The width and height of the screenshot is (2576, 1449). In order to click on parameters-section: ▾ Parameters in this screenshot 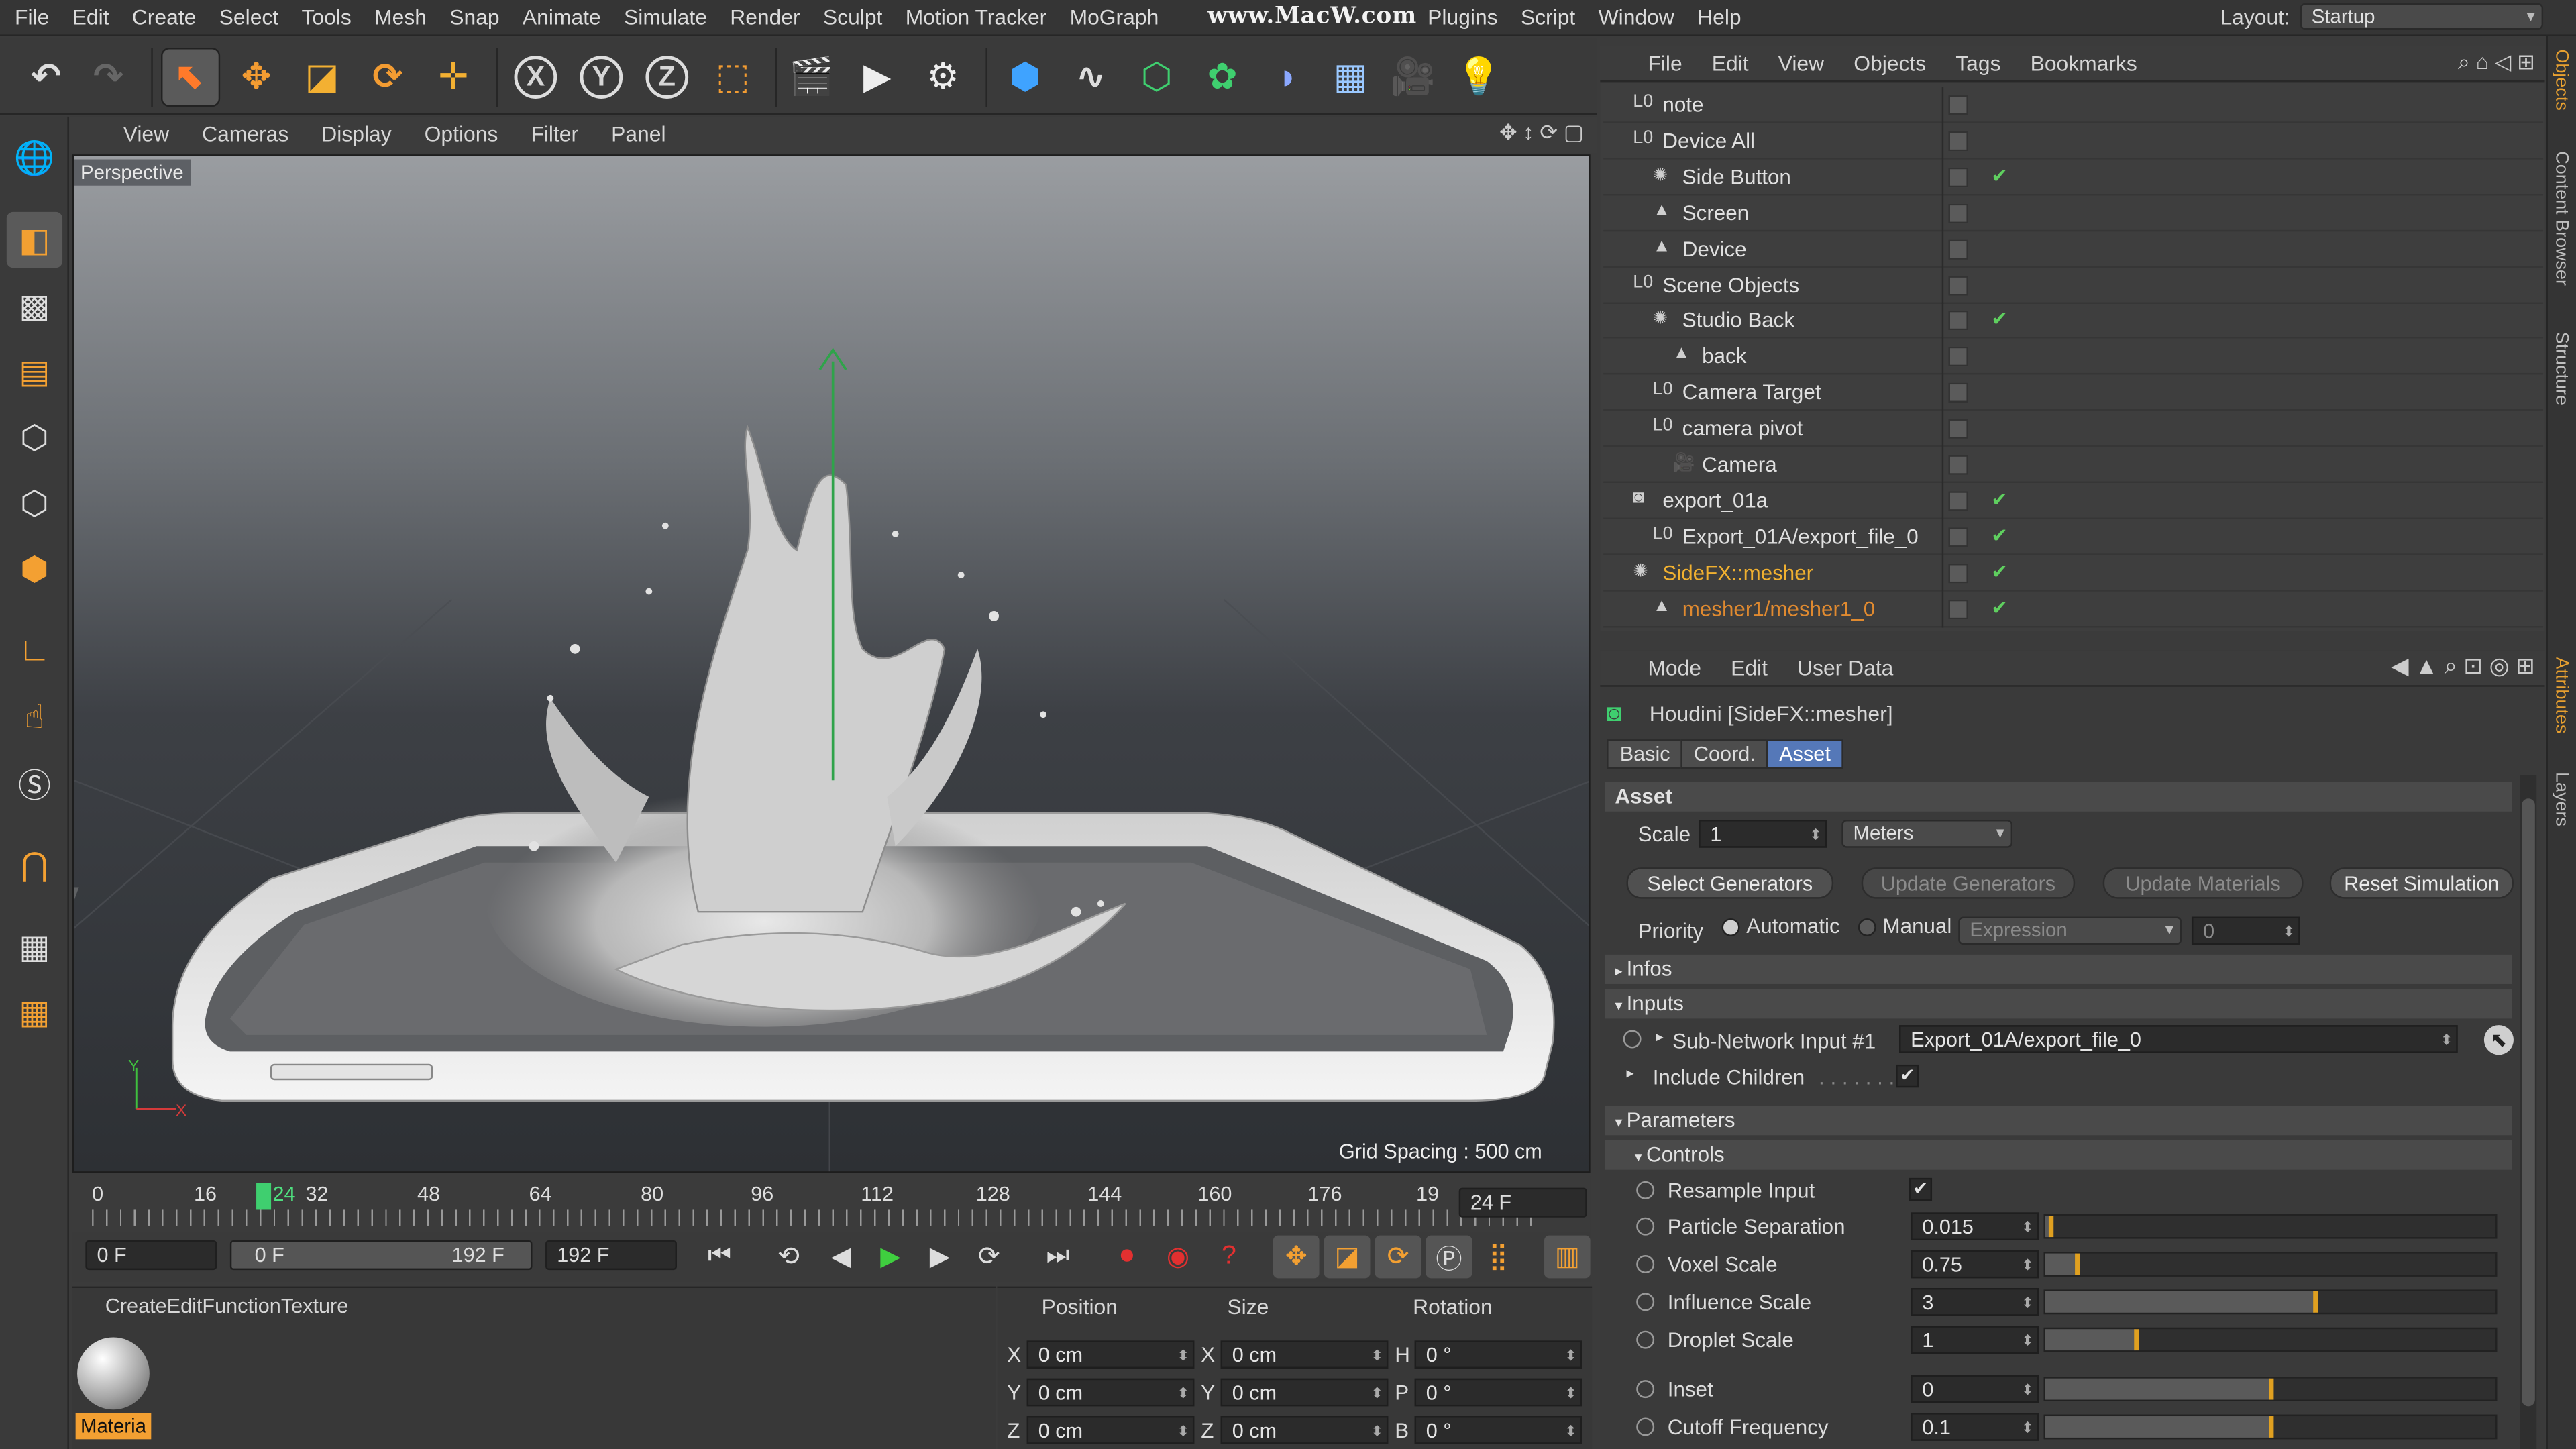, I will do `click(2058, 1121)`.